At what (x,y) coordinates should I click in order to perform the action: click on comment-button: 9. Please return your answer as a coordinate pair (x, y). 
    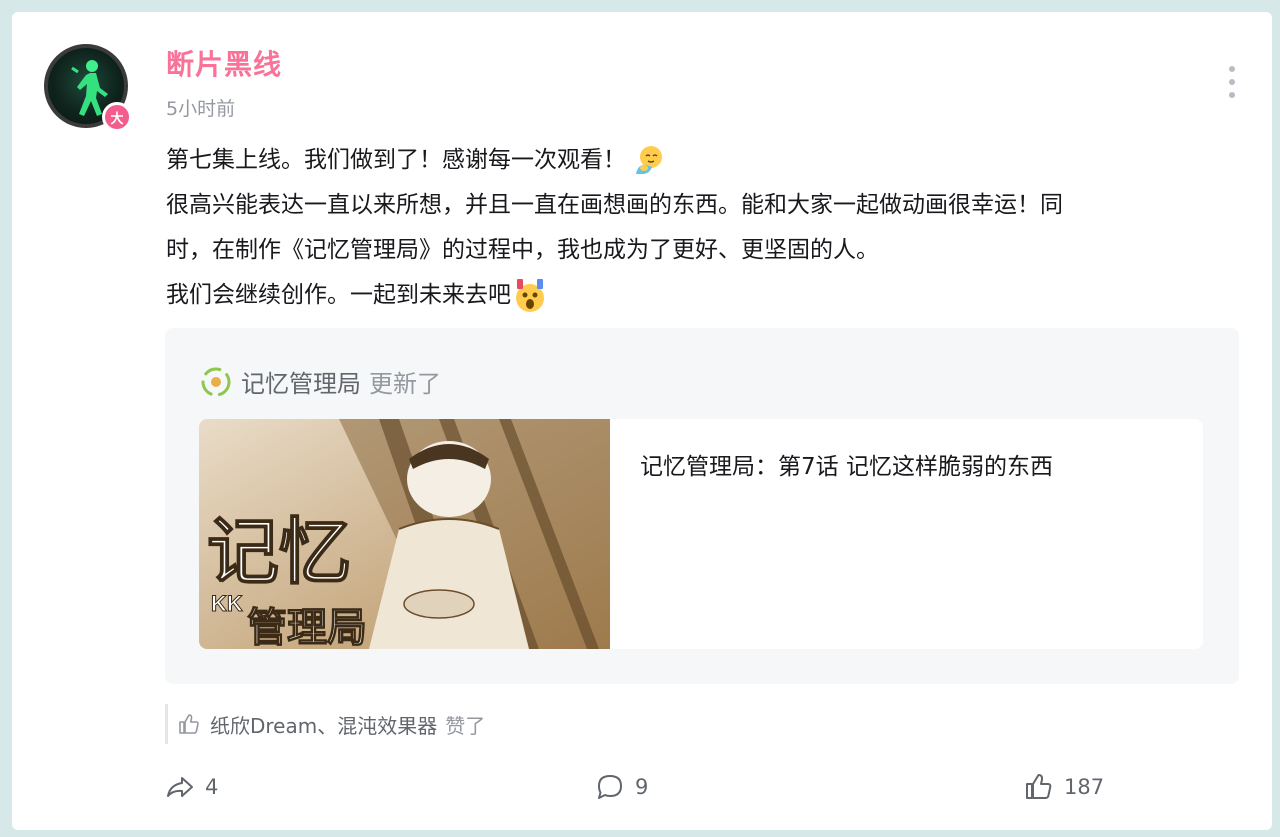
    Looking at the image, I should click on (621, 787).